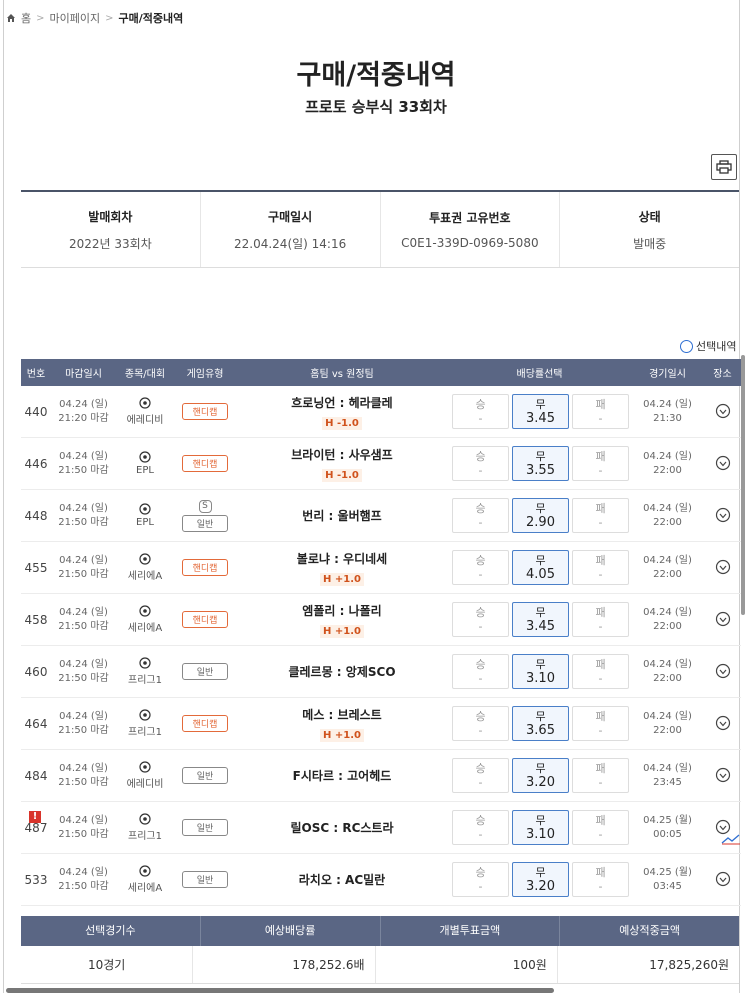 The width and height of the screenshot is (750, 993). Describe the element at coordinates (145, 723) in the screenshot. I see `sport-league: 프리그1` at that location.